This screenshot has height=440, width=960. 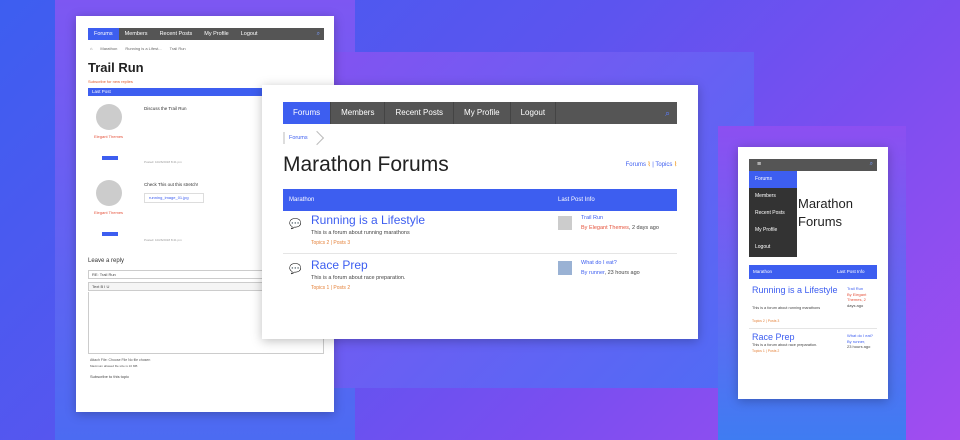 What do you see at coordinates (171, 184) in the screenshot?
I see `post-text: Check This out this stretch!` at bounding box center [171, 184].